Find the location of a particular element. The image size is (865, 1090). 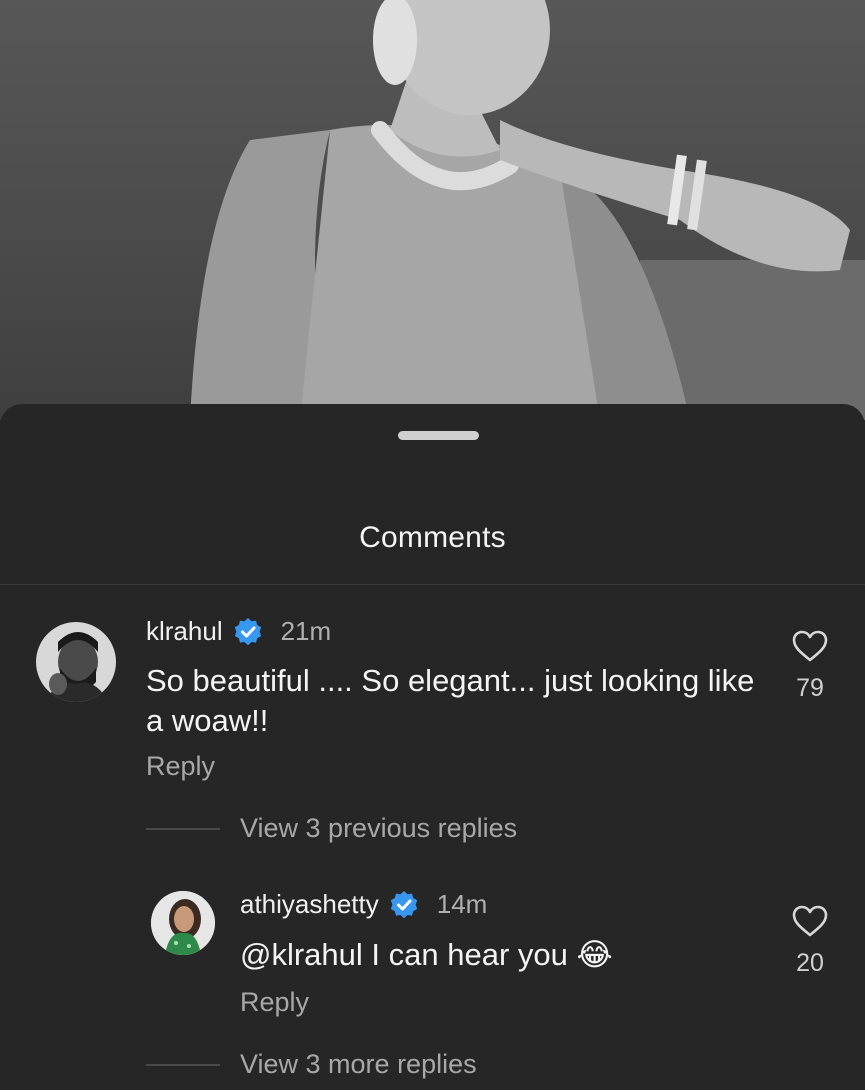

reply-text-body: I can hear you is located at coordinates (469, 954).